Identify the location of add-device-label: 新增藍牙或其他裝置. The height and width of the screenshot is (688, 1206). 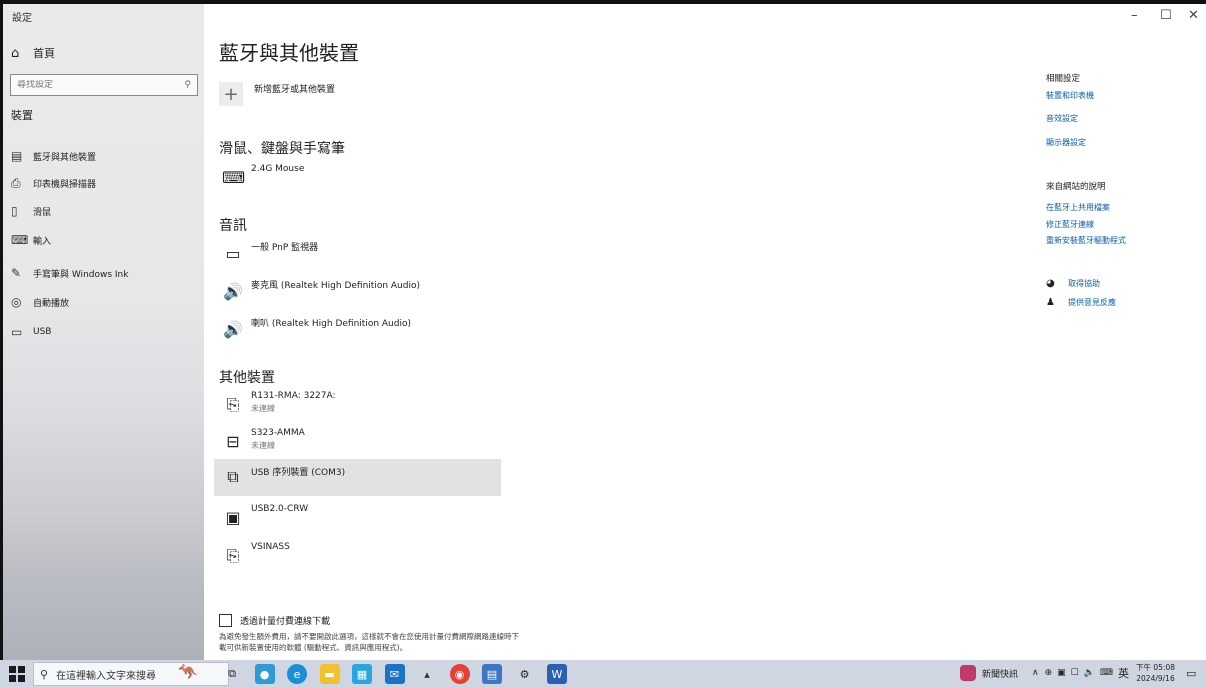
(294, 88).